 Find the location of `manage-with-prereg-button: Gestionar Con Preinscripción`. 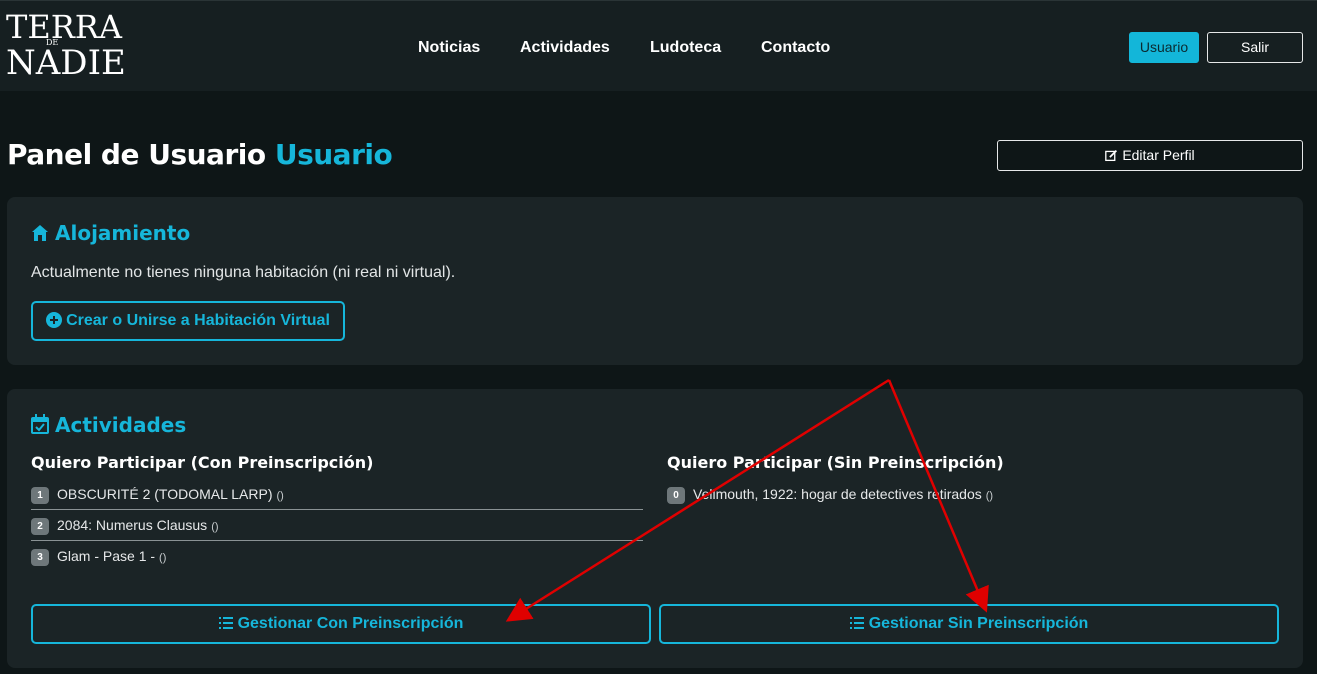

manage-with-prereg-button: Gestionar Con Preinscripción is located at coordinates (341, 624).